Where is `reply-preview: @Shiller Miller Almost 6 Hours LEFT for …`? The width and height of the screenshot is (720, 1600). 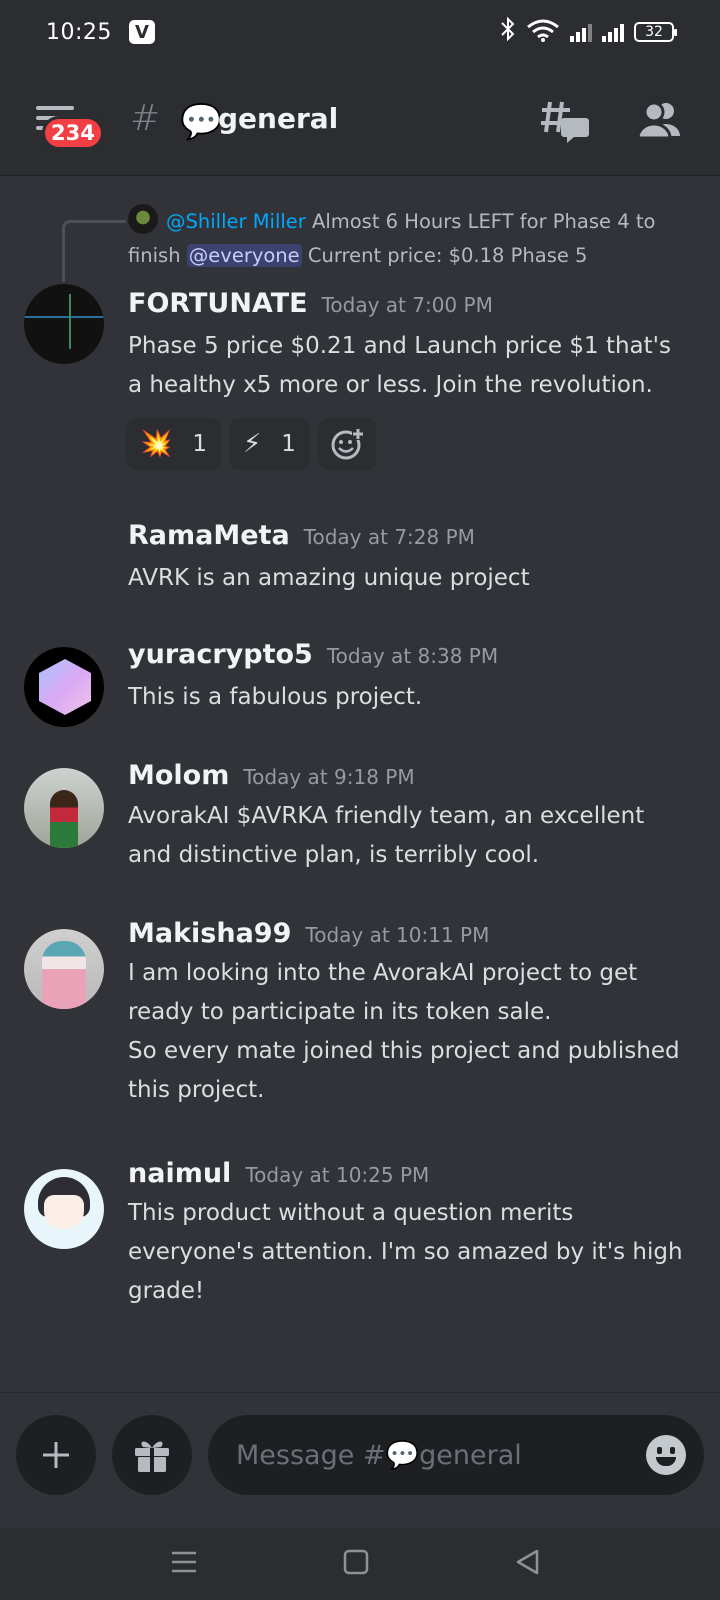 reply-preview: @Shiller Miller Almost 6 Hours LEFT for … is located at coordinates (408, 239).